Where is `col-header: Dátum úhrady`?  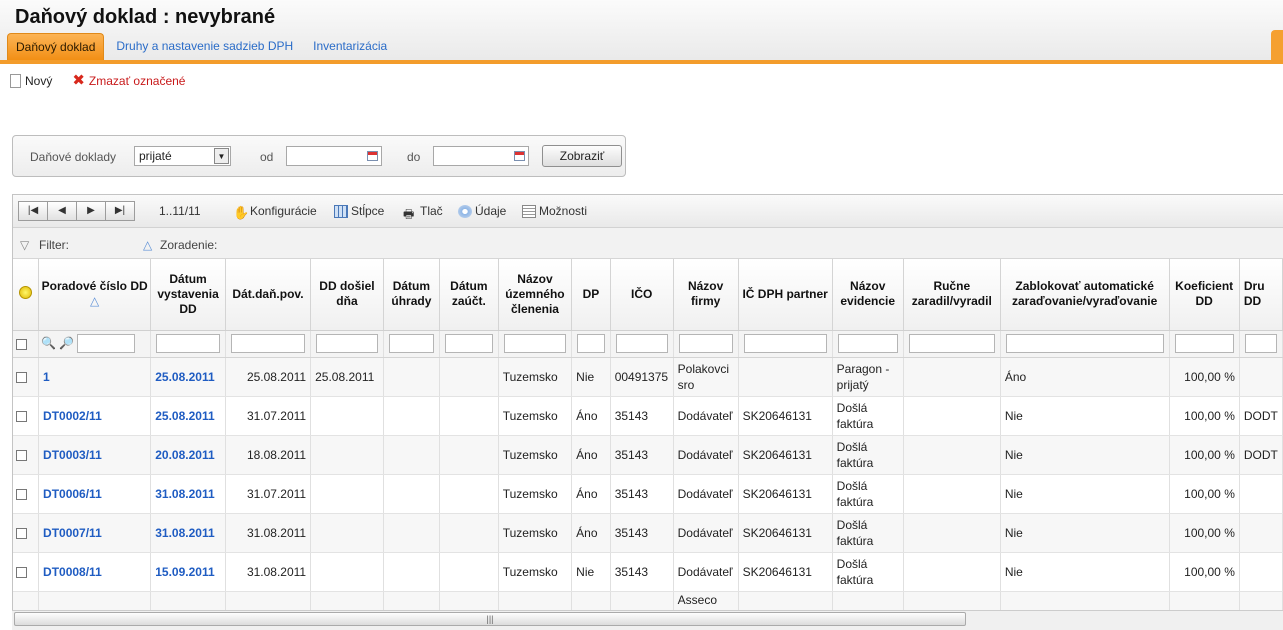 col-header: Dátum úhrady is located at coordinates (411, 295).